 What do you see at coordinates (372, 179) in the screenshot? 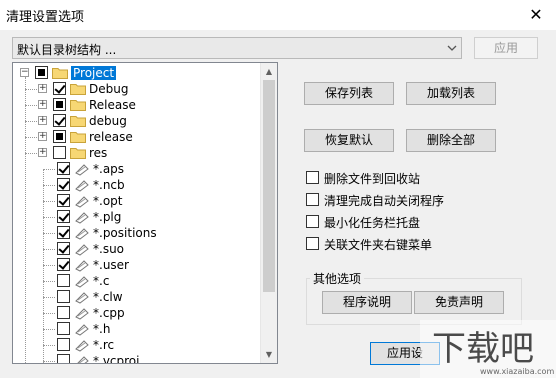
I see `option-label: 删除文件到回收站` at bounding box center [372, 179].